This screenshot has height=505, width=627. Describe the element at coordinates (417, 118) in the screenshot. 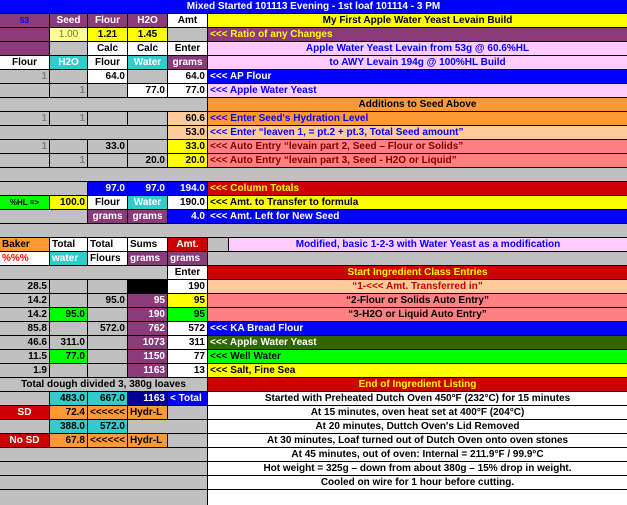

I see `hyd-label: <<< Enter Seed's Hydration Level` at that location.